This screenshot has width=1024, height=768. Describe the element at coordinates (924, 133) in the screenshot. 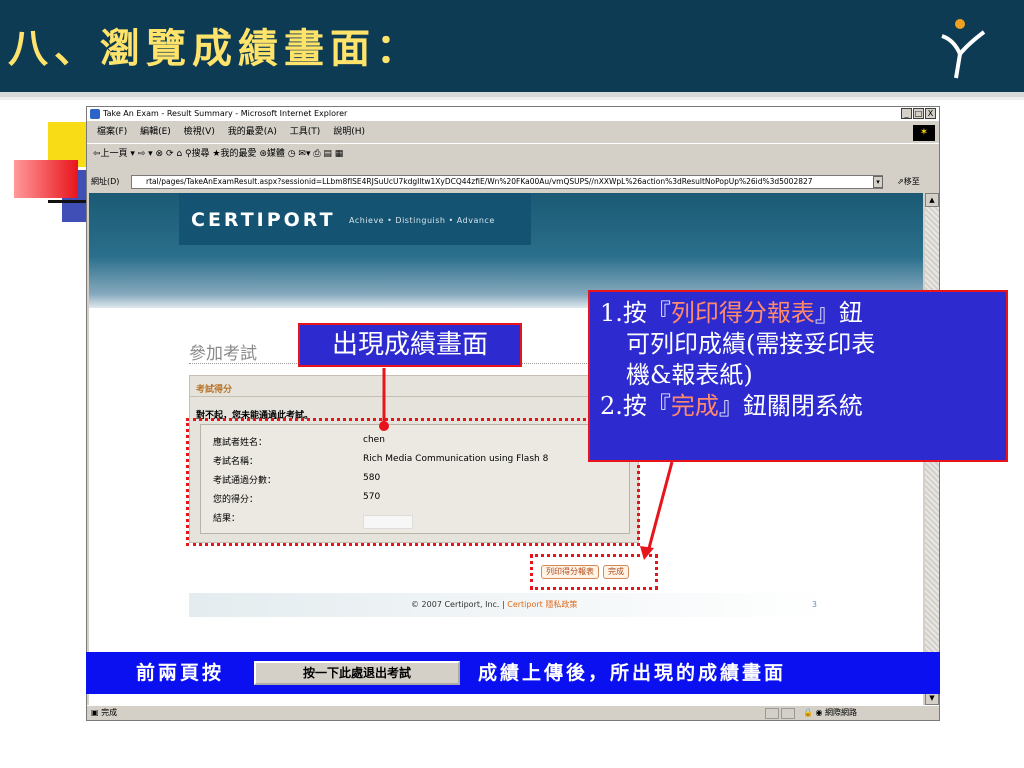

I see `throbber-icon: ✶` at that location.